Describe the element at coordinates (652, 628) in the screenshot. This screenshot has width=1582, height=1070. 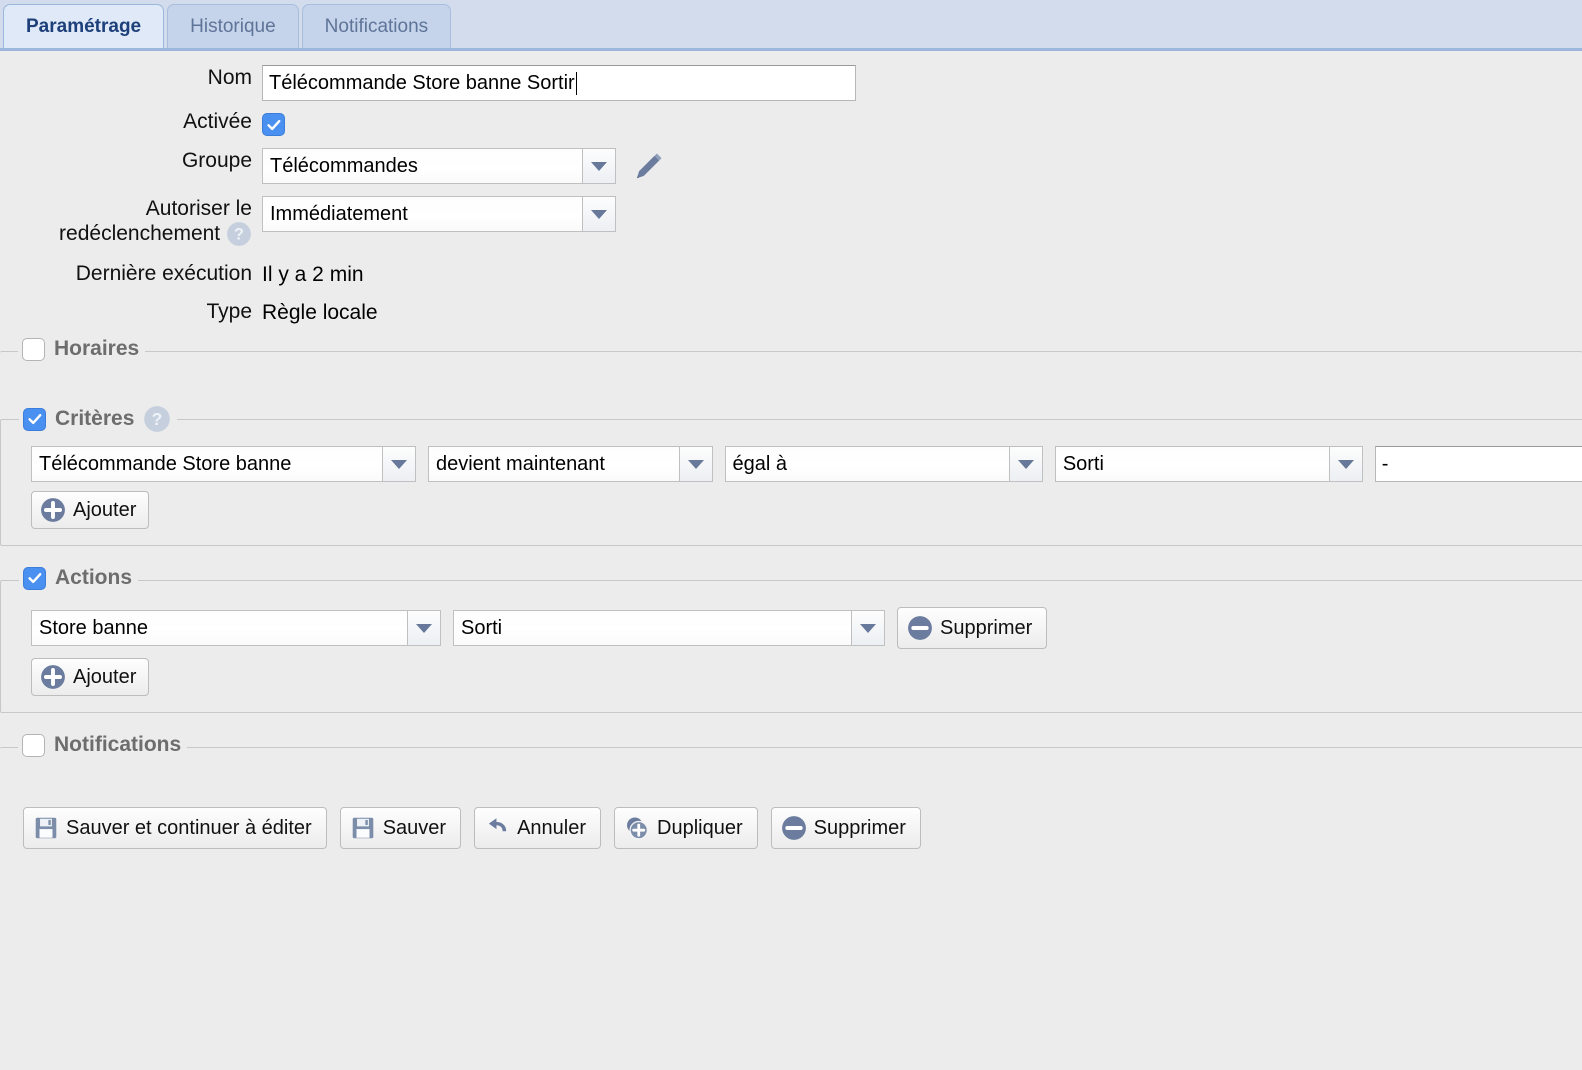
I see `action-state-value: Sorti` at that location.